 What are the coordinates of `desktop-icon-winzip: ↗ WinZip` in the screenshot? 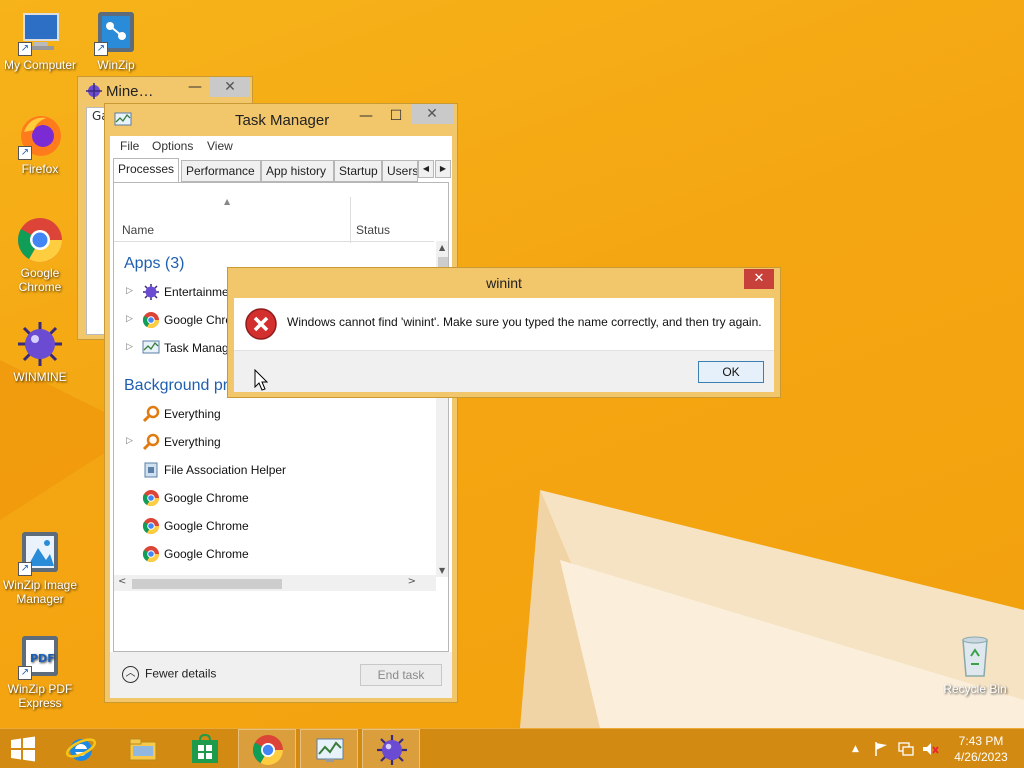 It's located at (116, 40).